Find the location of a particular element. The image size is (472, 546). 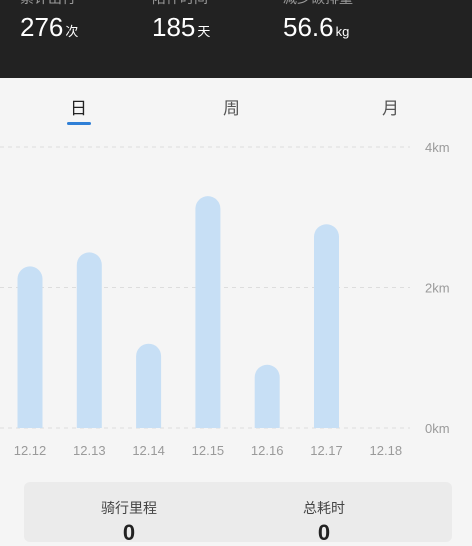

x-tick-label: 12.12 is located at coordinates (30, 450).